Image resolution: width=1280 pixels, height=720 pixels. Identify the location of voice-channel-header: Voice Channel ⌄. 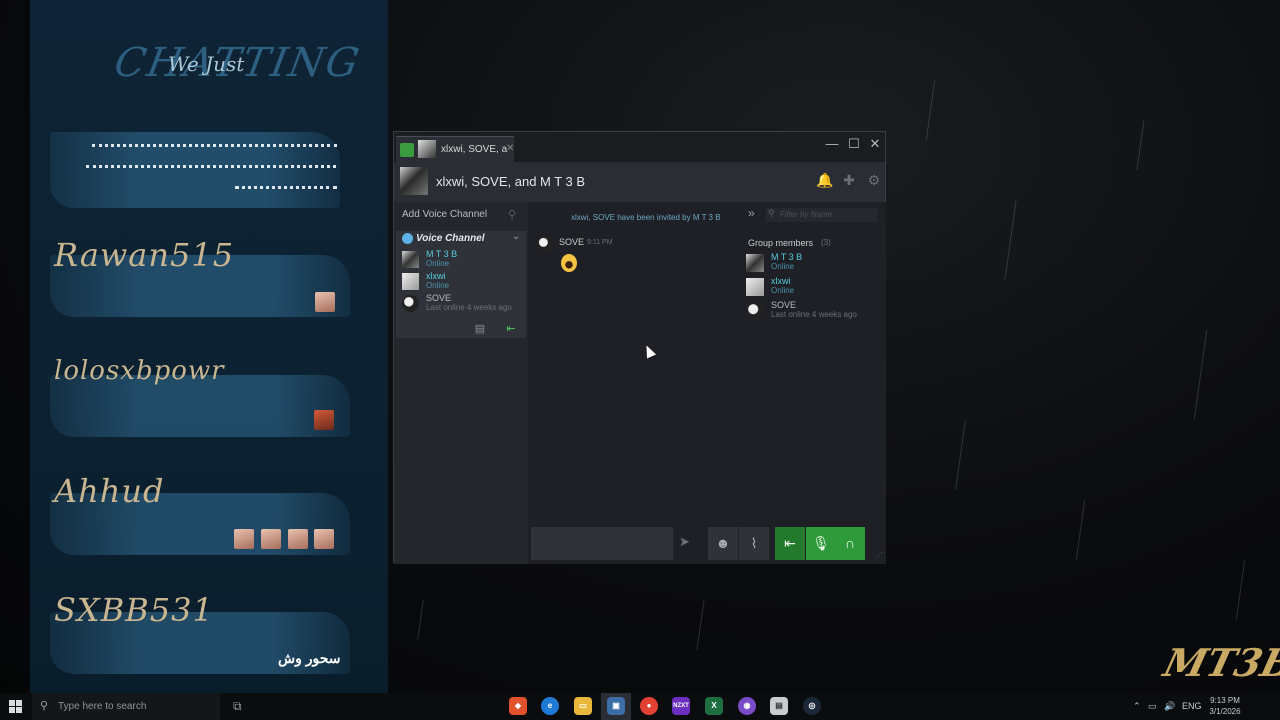
(461, 239).